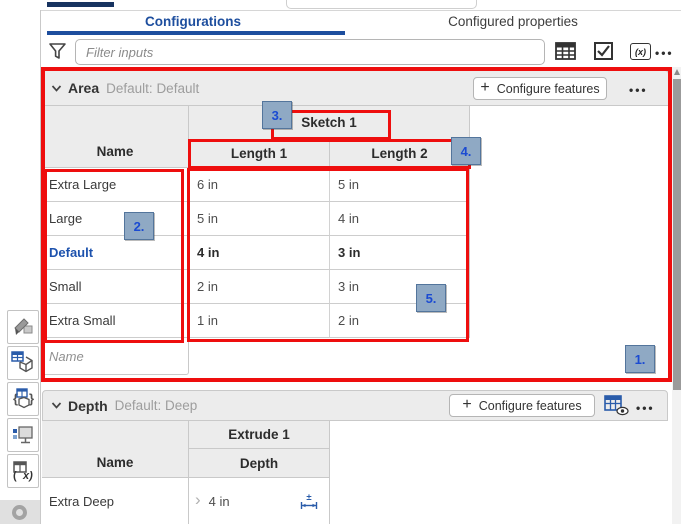 Image resolution: width=681 pixels, height=524 pixels. I want to click on area-default-label: Default, so click(153, 88).